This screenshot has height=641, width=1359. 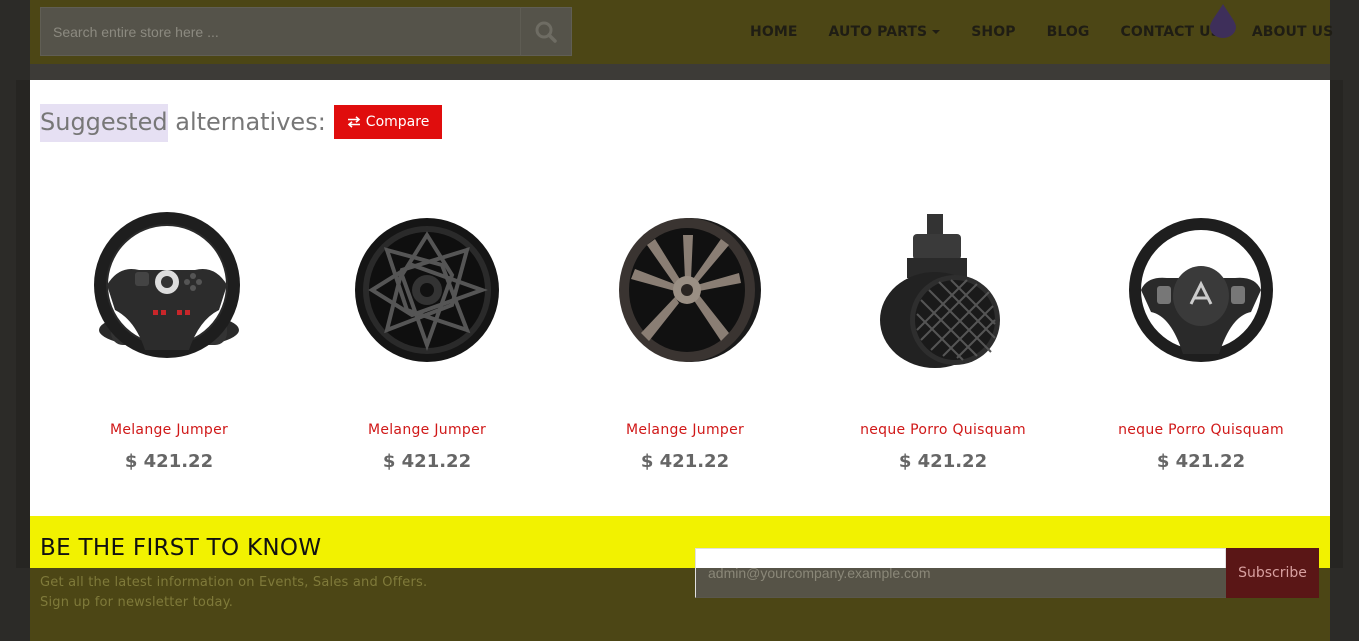 What do you see at coordinates (137, 602) in the screenshot?
I see `newsletter-line-2: Sign up for newsletter today.` at bounding box center [137, 602].